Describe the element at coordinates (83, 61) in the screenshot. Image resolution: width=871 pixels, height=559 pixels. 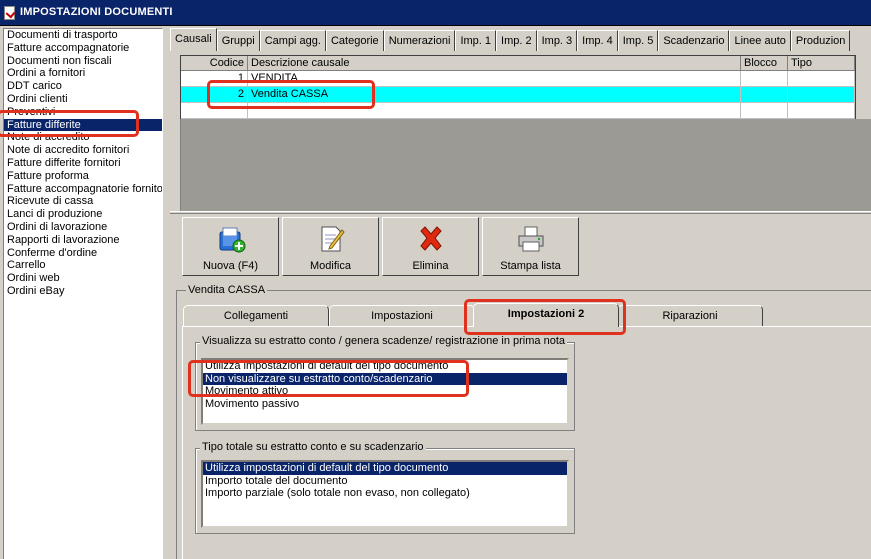
I see `doc-type-item: Documenti non fiscali` at that location.